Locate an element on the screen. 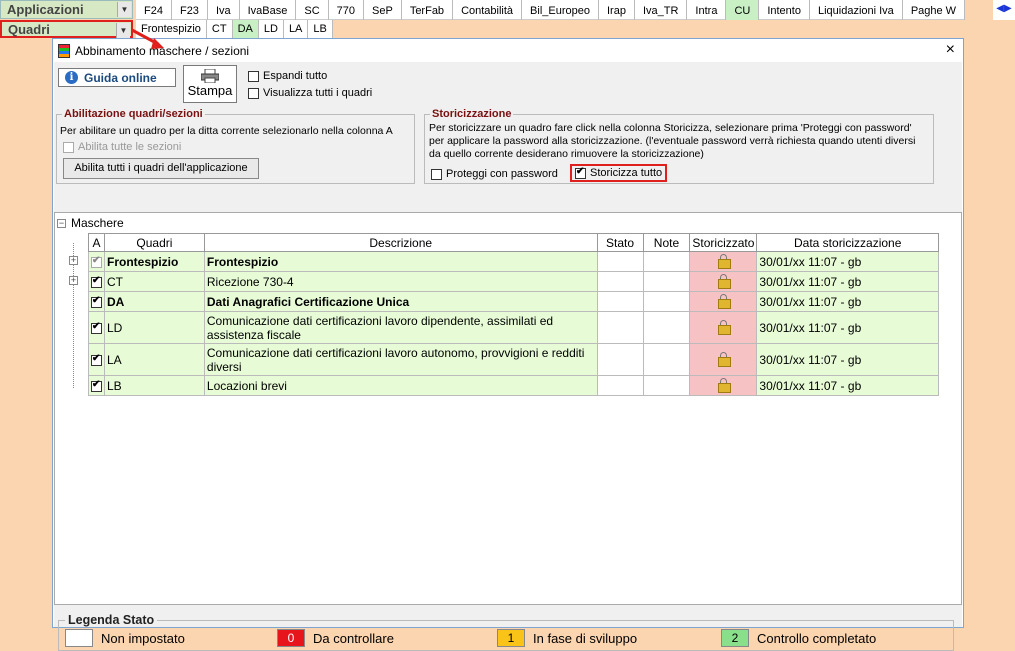 The height and width of the screenshot is (651, 1015). abilita-sezioni-checkbox is located at coordinates (68, 147).